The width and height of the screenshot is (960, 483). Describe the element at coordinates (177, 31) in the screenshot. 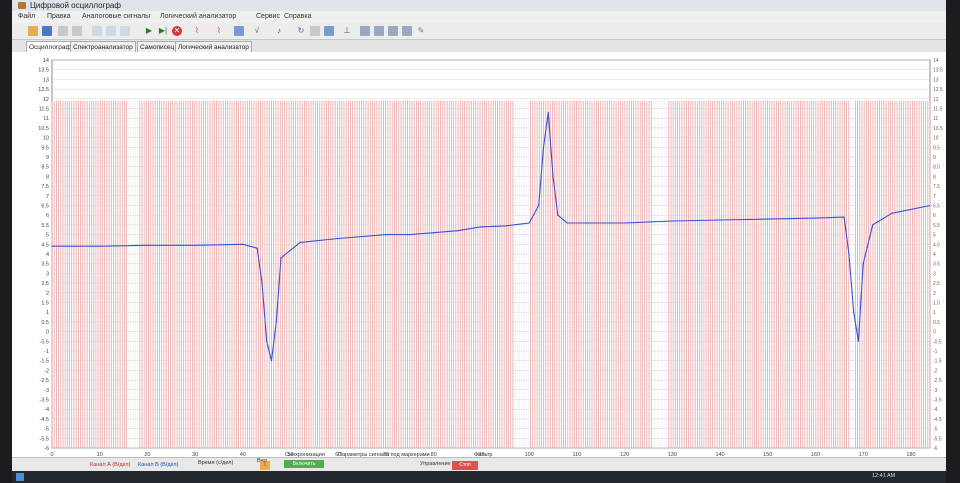

I see `stop-icon: ✕` at that location.